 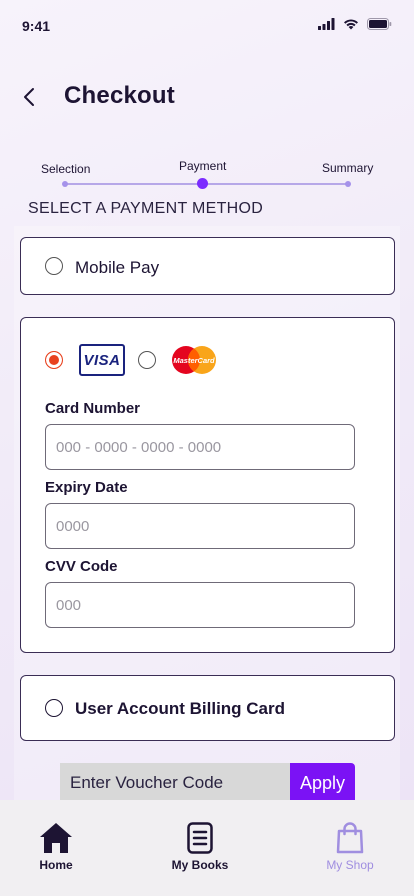 I want to click on mobile-pay-option: Mobile Pay, so click(x=207, y=266).